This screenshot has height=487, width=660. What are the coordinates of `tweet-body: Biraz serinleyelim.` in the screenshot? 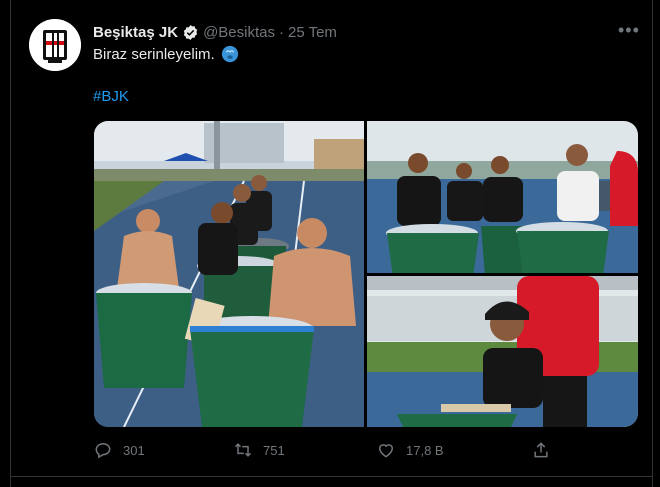 It's located at (154, 54).